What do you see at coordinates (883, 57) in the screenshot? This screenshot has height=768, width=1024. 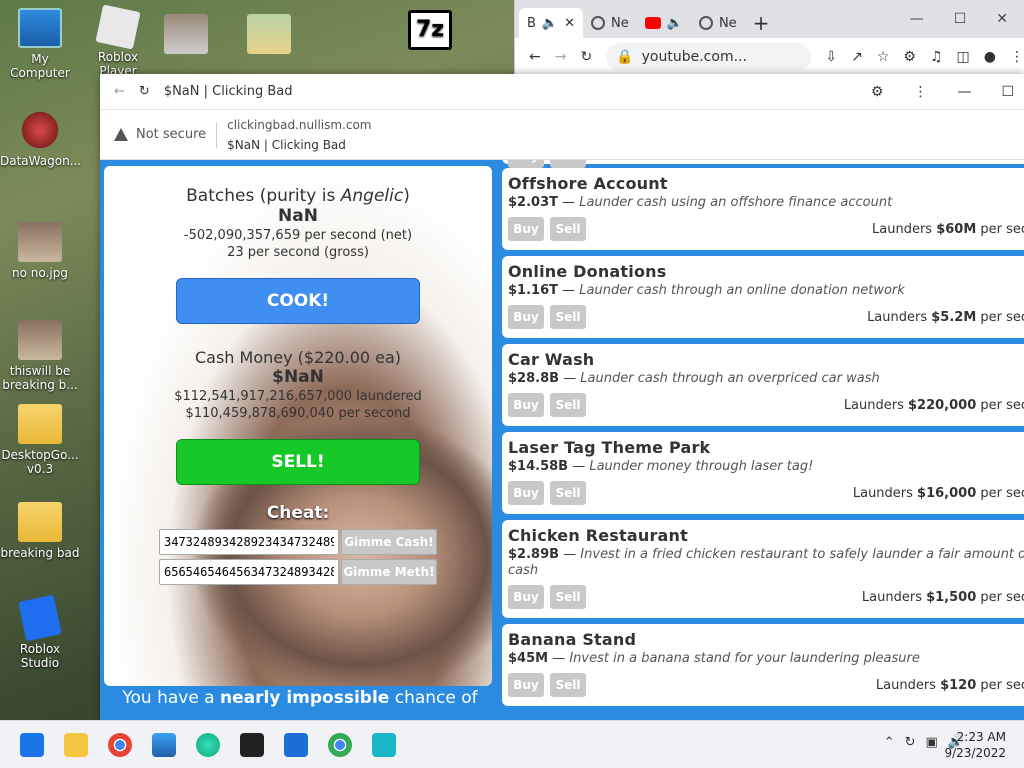 I see `star-icon: ☆` at bounding box center [883, 57].